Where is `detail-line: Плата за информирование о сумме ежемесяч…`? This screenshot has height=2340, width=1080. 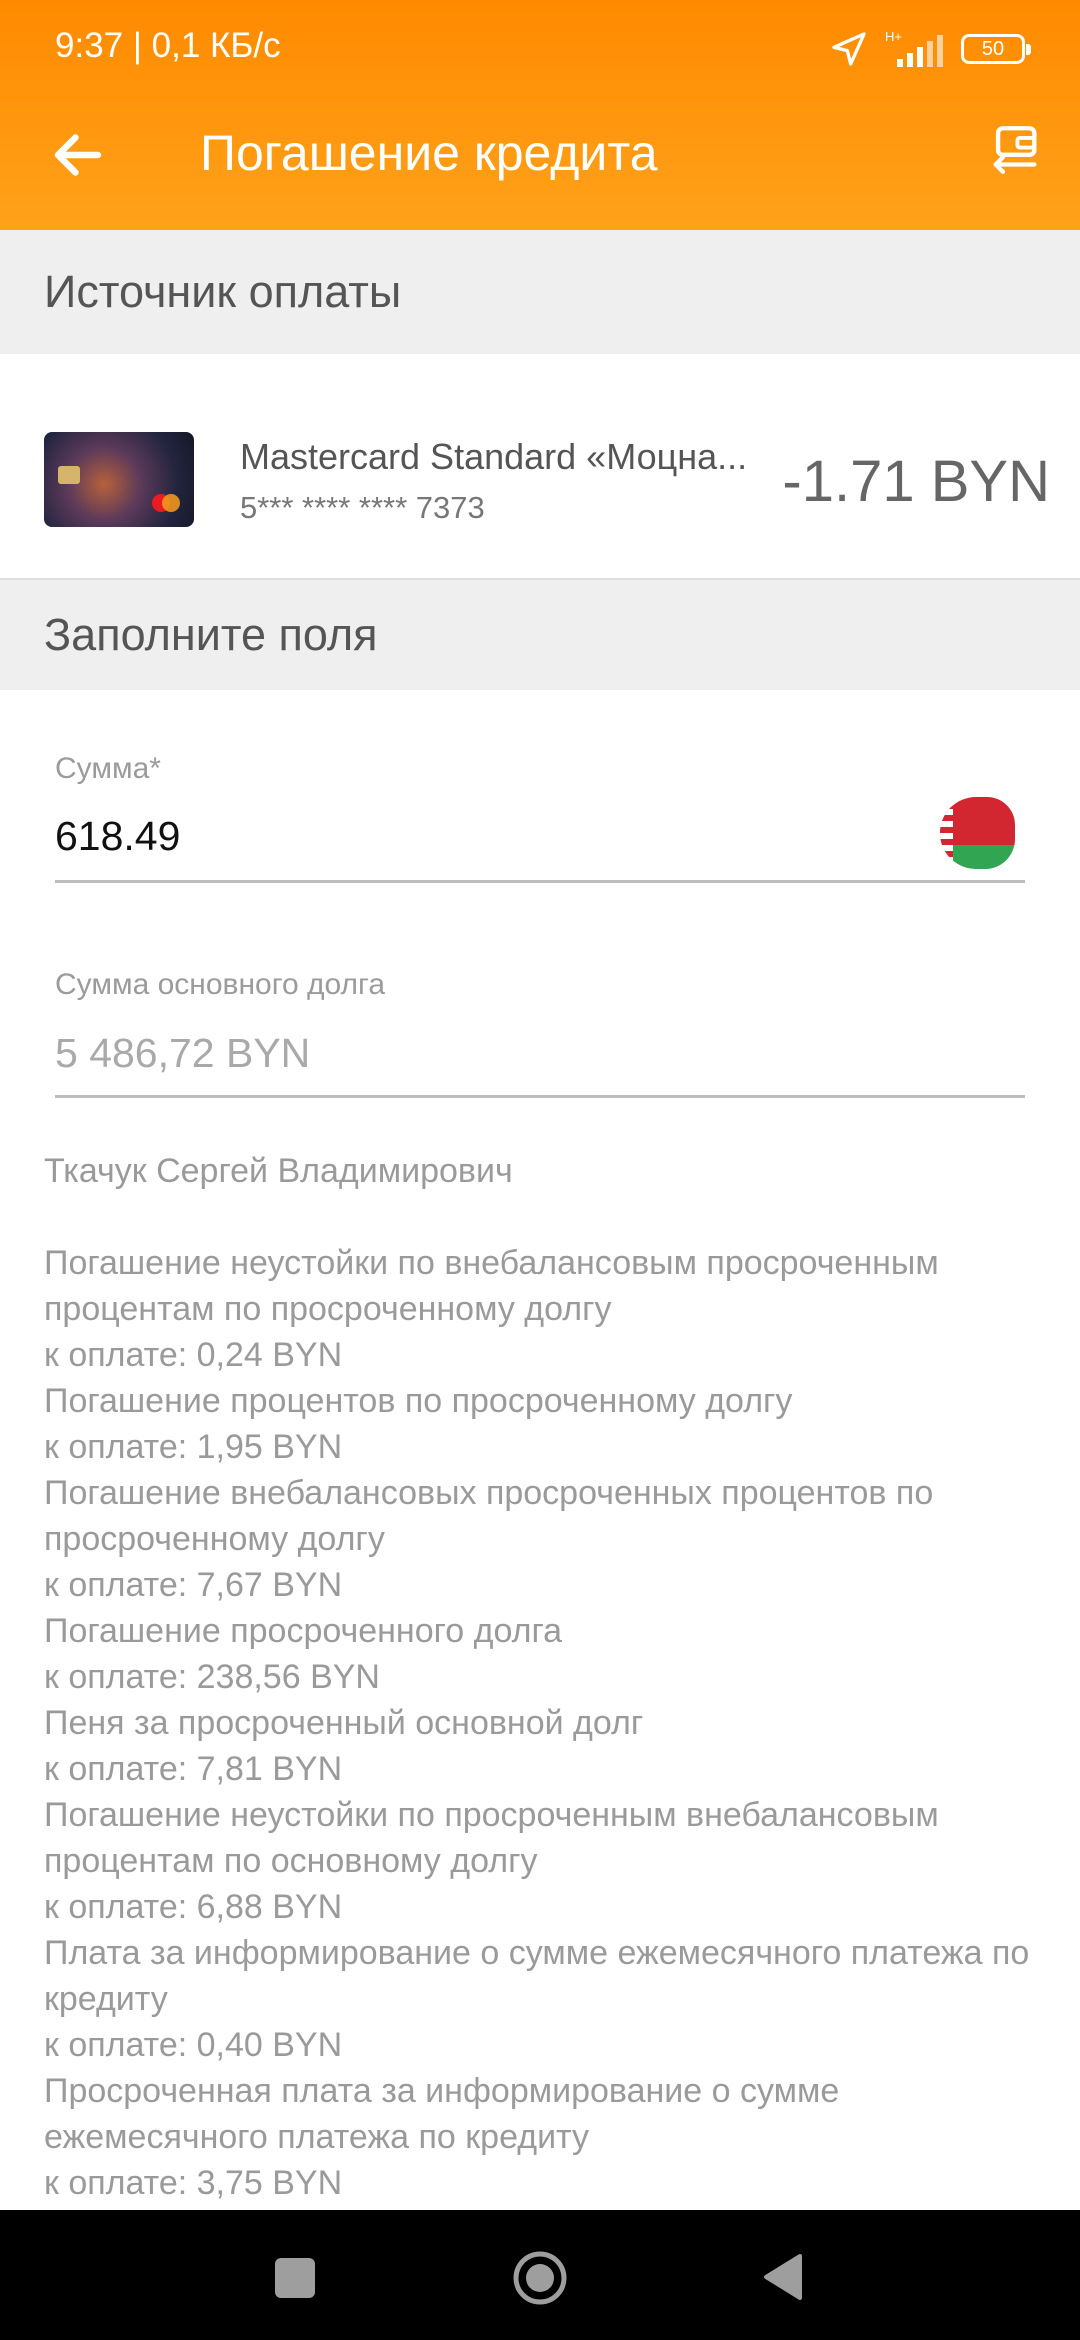 detail-line: Плата за информирование о сумме ежемесяч… is located at coordinates (537, 1976).